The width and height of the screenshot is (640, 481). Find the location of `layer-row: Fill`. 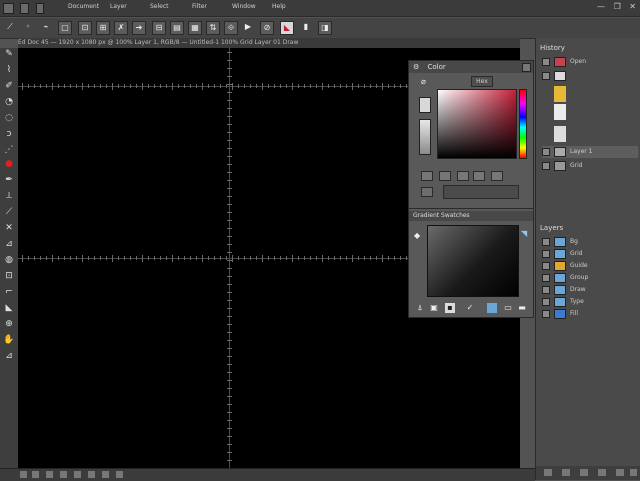

layer-row: Fill is located at coordinates (590, 314).